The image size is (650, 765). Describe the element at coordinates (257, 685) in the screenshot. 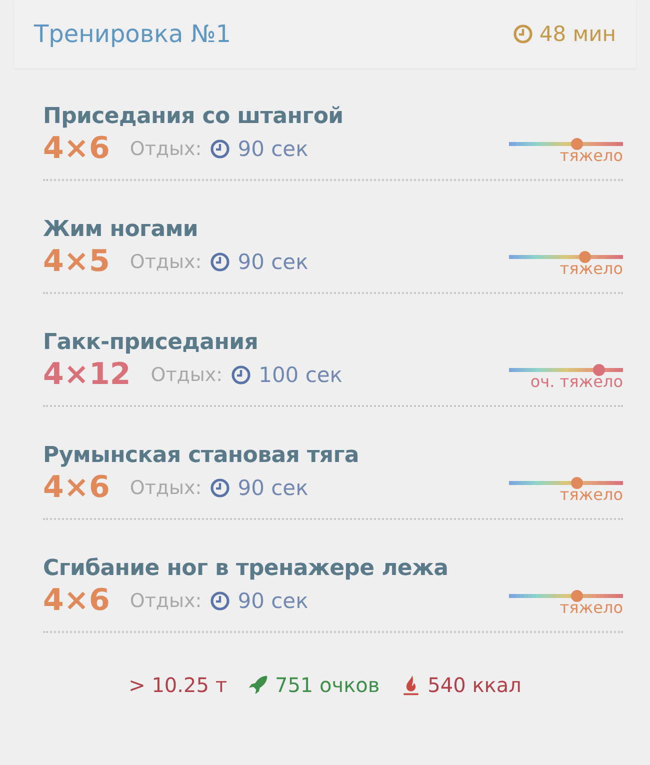

I see `rocket-icon` at that location.